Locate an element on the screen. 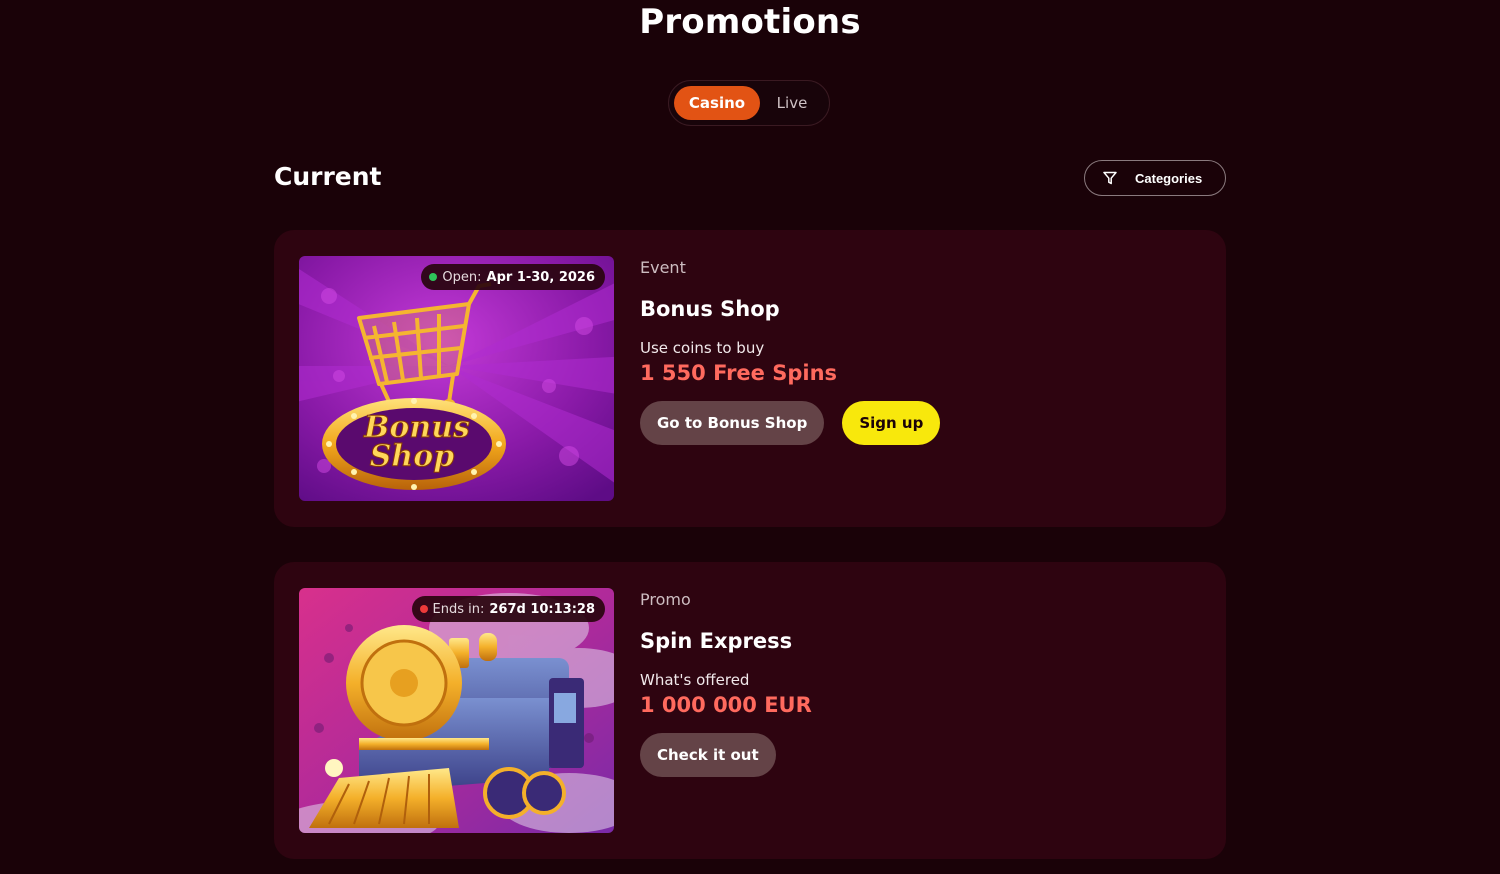  promo-value: 1 550 Free Spins is located at coordinates (739, 373).